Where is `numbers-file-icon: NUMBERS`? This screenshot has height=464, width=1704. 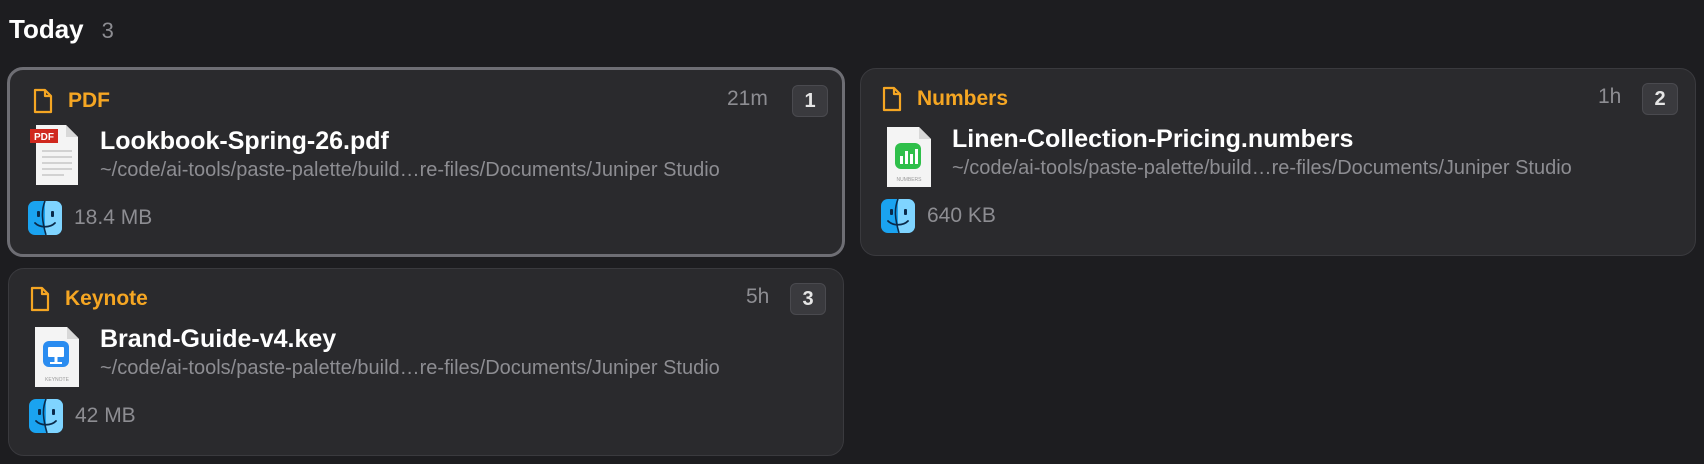 numbers-file-icon: NUMBERS is located at coordinates (909, 157).